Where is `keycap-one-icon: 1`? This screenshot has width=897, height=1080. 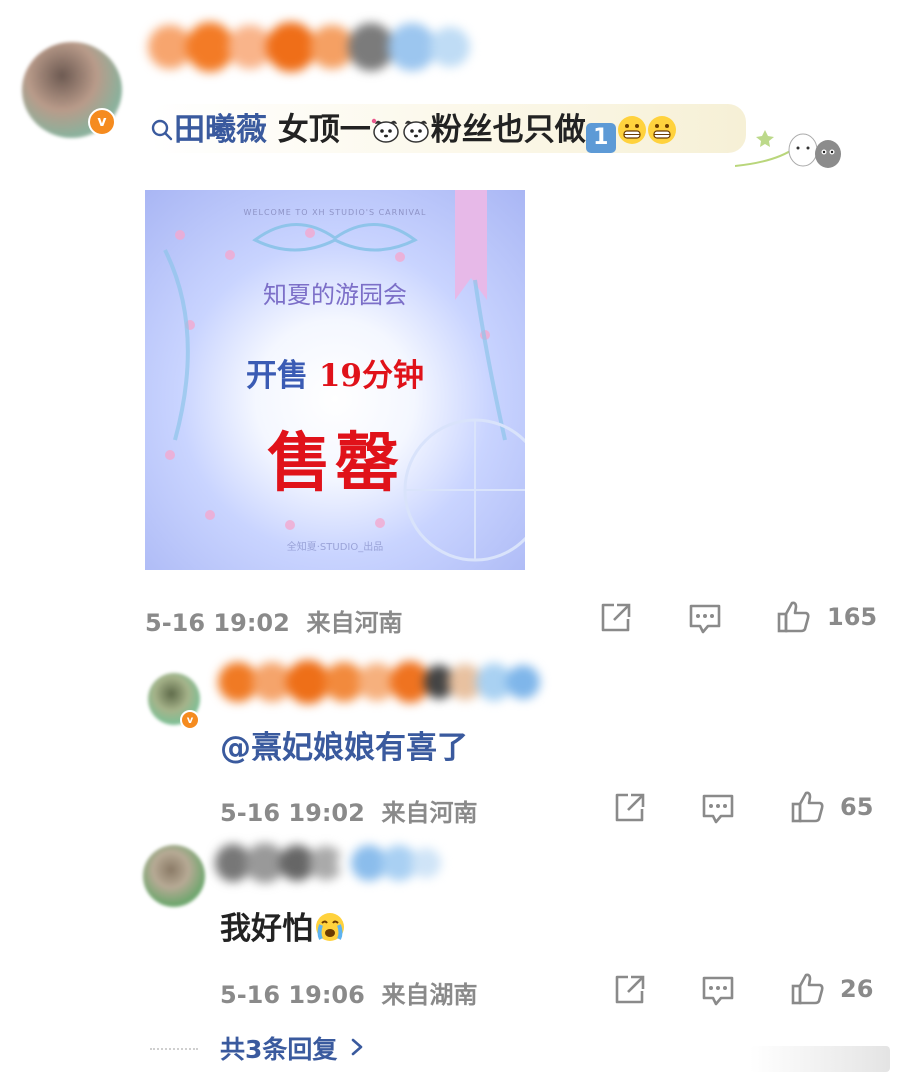 keycap-one-icon: 1 is located at coordinates (600, 138).